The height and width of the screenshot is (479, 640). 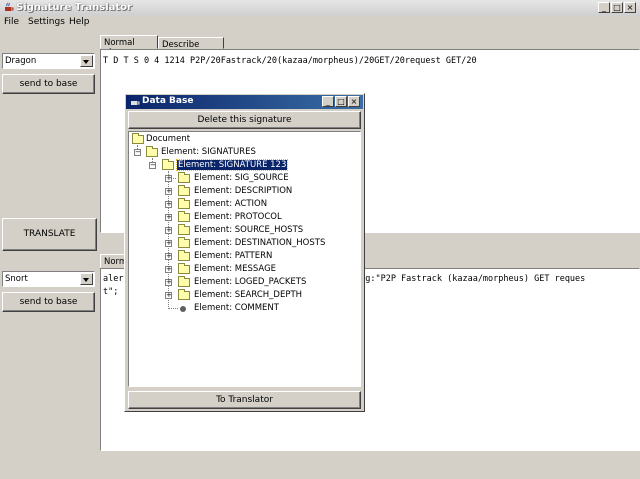 What do you see at coordinates (249, 230) in the screenshot?
I see `tree-node-label: Element: SOURCE_HOSTS` at bounding box center [249, 230].